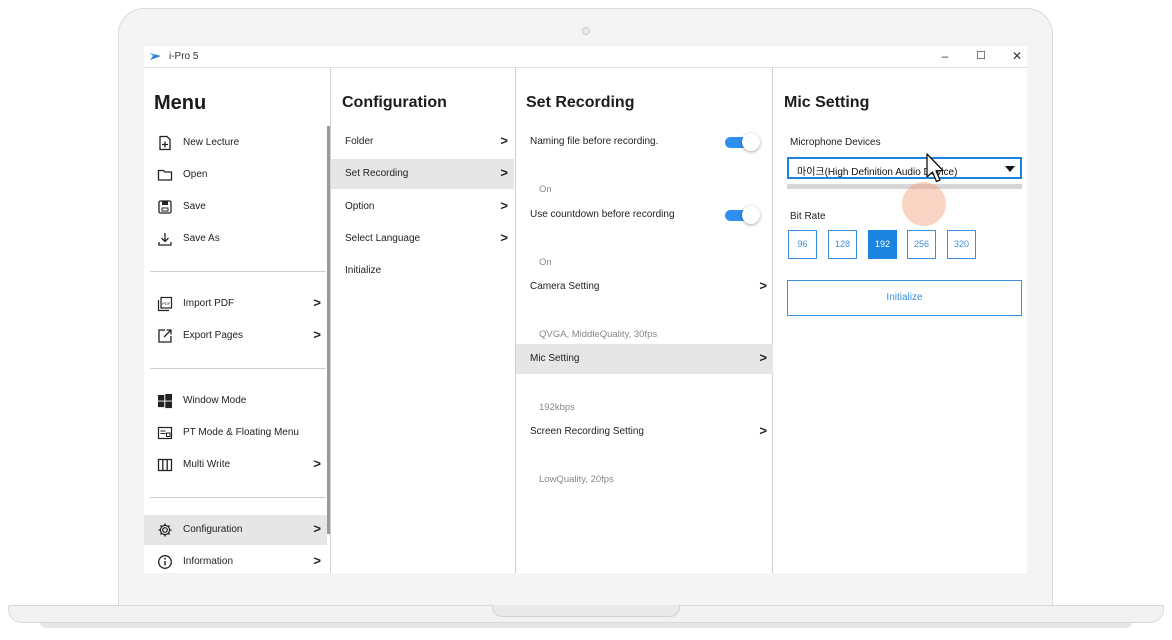  Describe the element at coordinates (241, 432) in the screenshot. I see `menu-item-label: PT Mode & Floating Menu` at that location.